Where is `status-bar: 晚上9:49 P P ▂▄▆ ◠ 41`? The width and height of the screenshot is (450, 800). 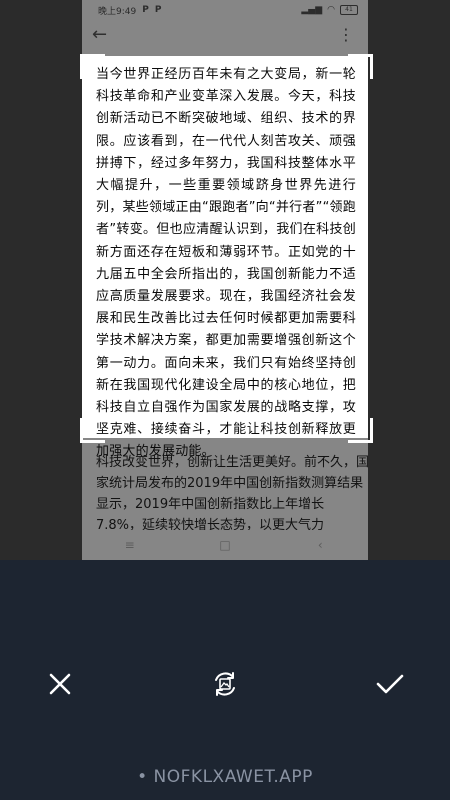
status-bar: 晚上9:49 P P ▂▄▆ ◠ 41 is located at coordinates (225, 10).